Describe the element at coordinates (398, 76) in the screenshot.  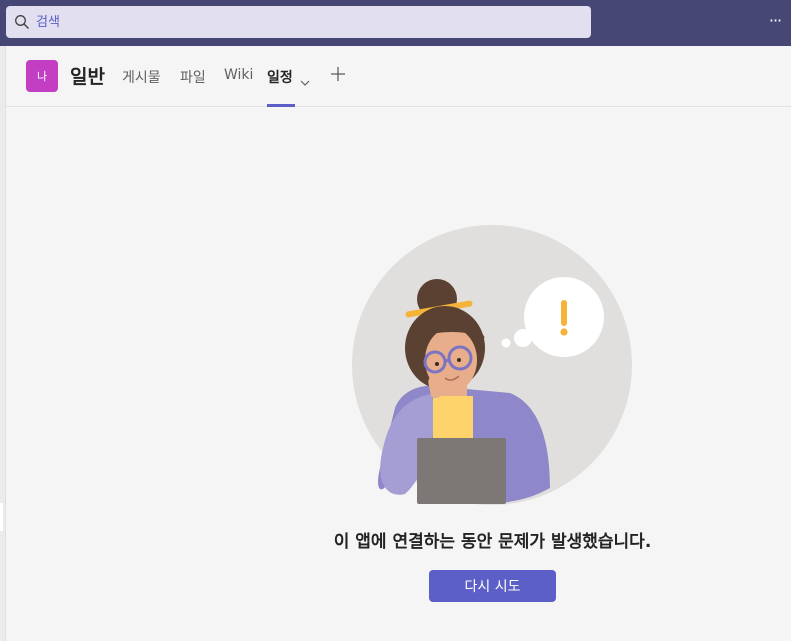
I see `channel-header: 나 일반 게시물 파일 Wiki 일정` at that location.